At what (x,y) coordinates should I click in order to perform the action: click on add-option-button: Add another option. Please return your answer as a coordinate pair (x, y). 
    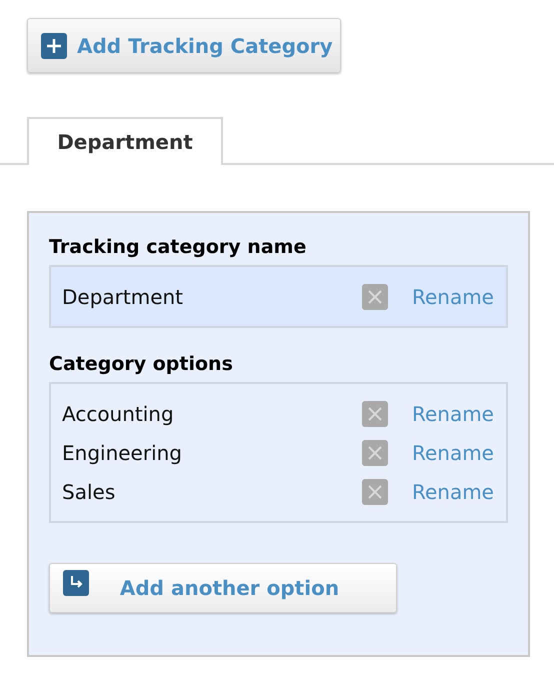
    Looking at the image, I should click on (223, 588).